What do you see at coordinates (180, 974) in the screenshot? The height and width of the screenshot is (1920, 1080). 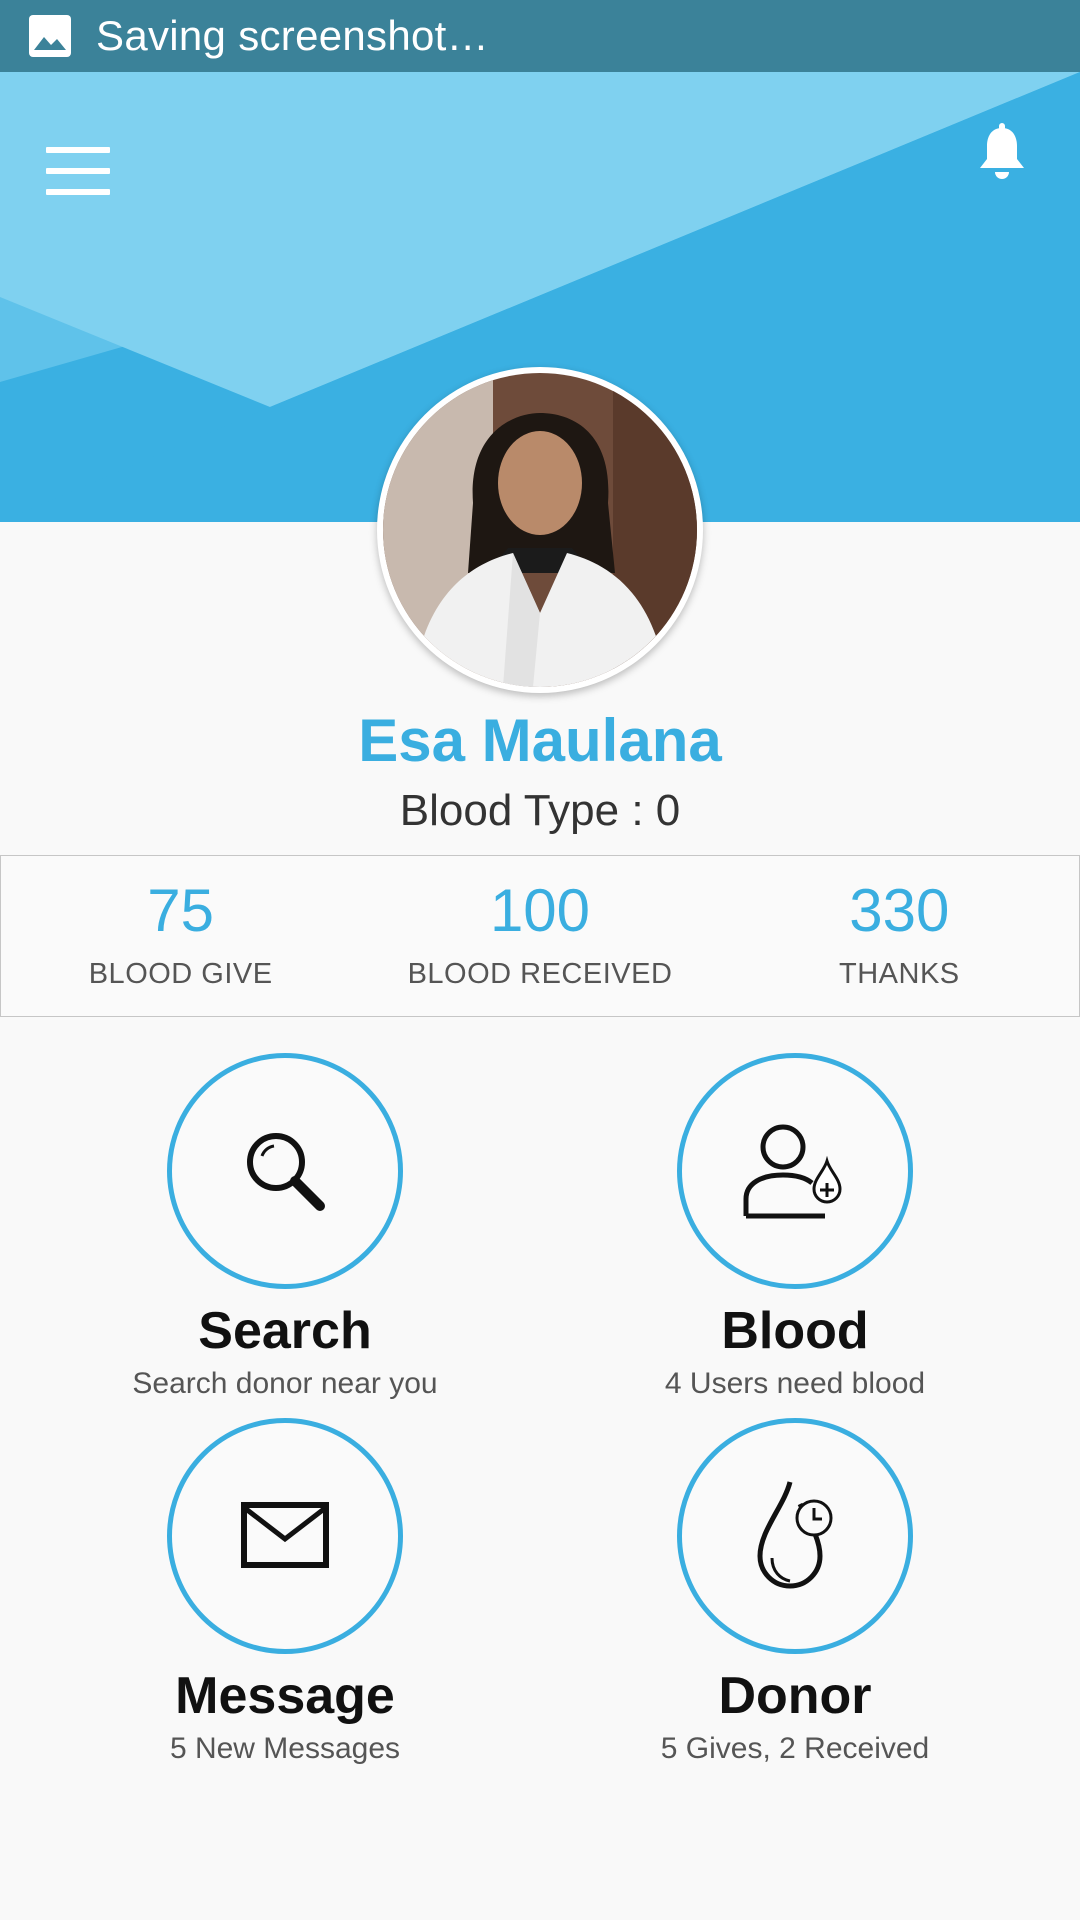 I see `stat-label: BLOOD GIVE` at bounding box center [180, 974].